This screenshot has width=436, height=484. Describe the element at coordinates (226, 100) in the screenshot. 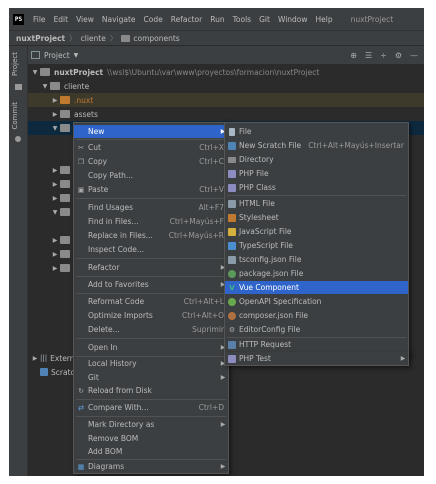

I see `tree-row-nuxt: ▶ .nuxt` at that location.